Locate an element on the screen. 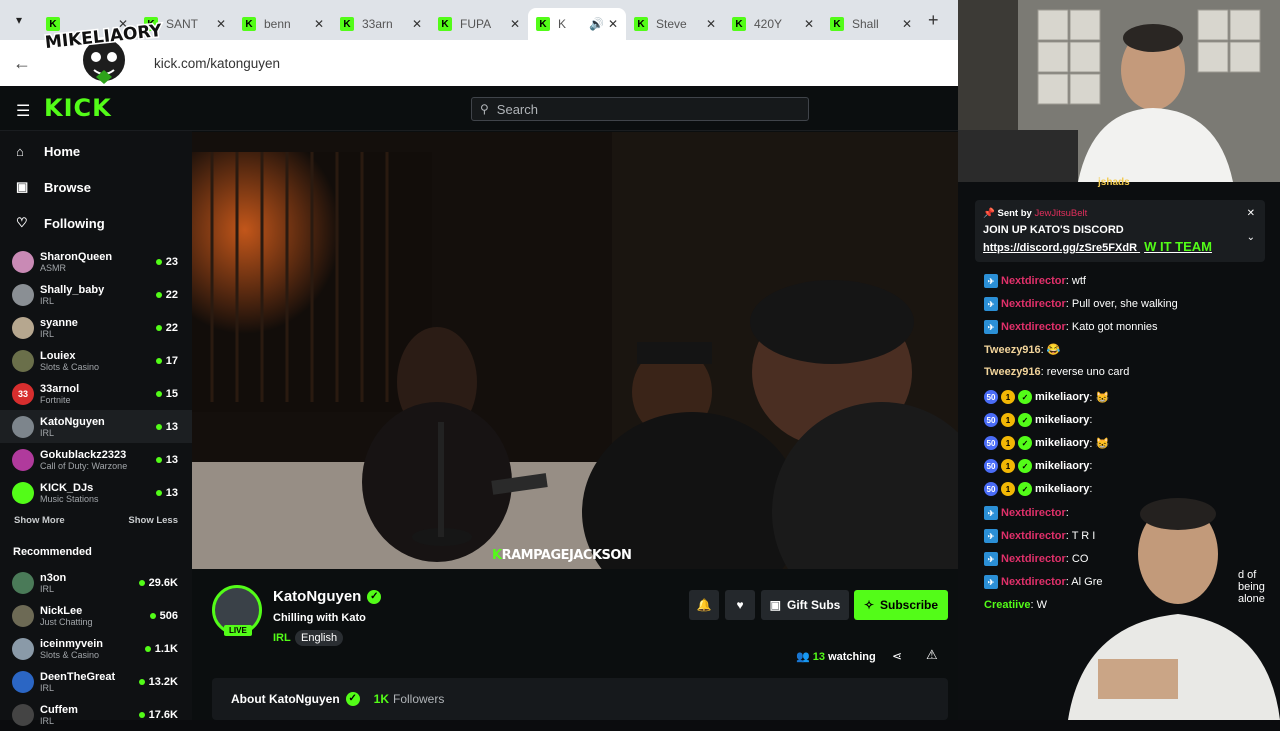  search-placeholder: Search is located at coordinates (517, 109).